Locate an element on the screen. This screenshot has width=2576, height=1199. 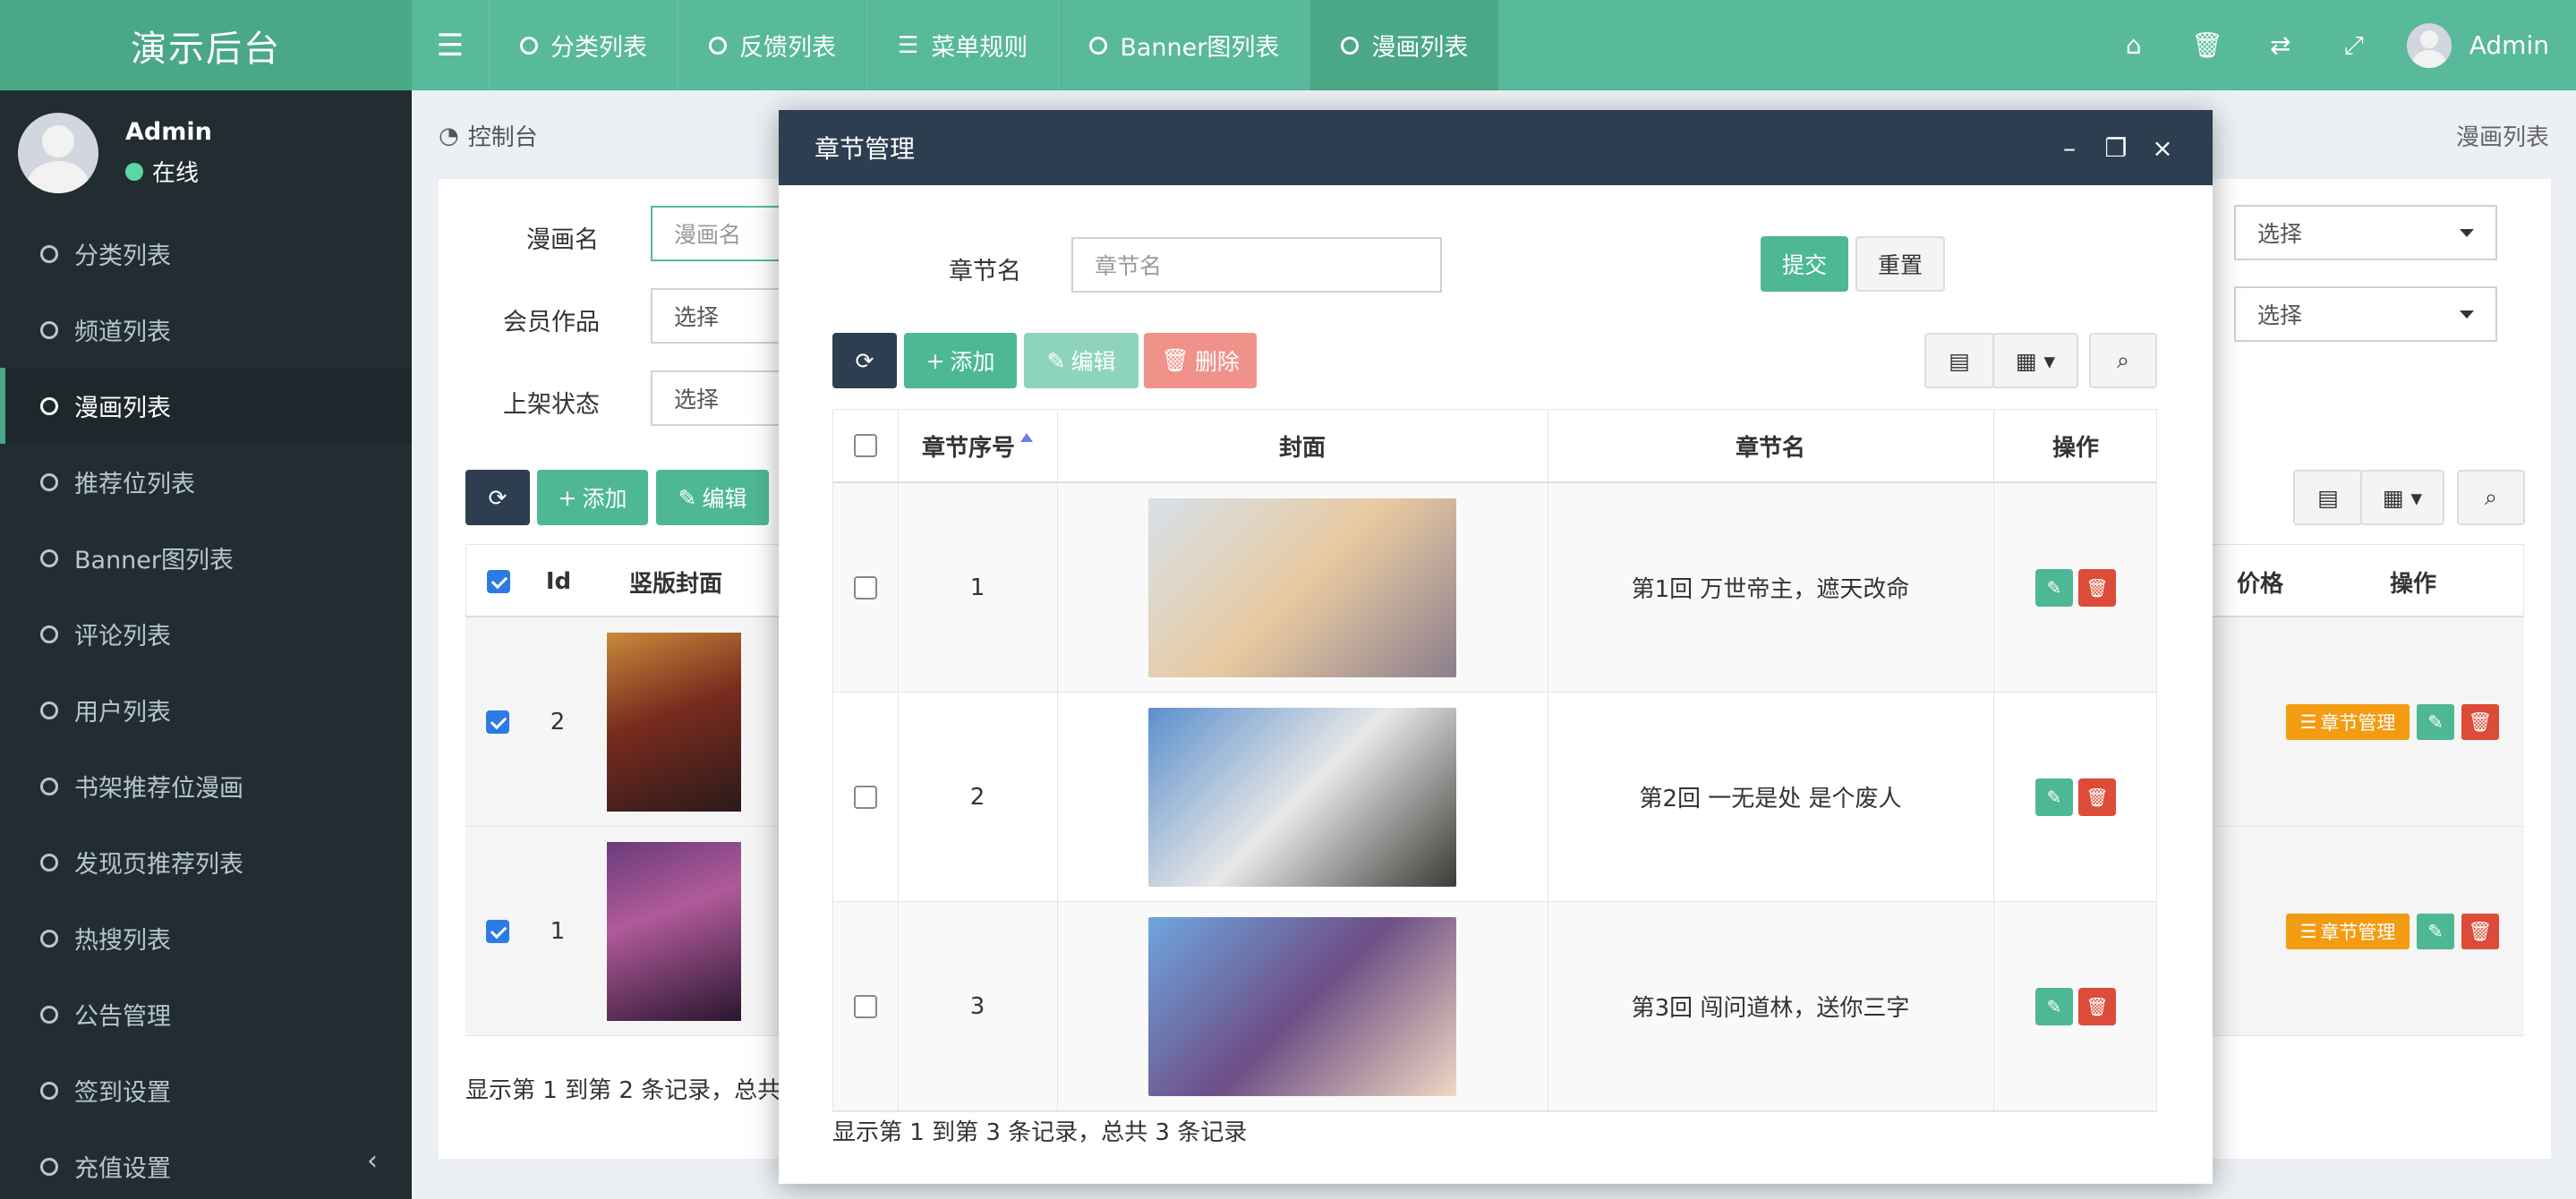
user-panel: Admin 在线 is located at coordinates (206, 153).